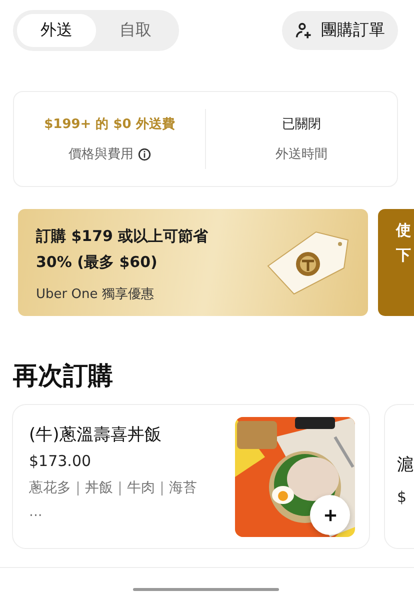 The width and height of the screenshot is (414, 593). What do you see at coordinates (56, 30) in the screenshot?
I see `mode-tab: 外送` at bounding box center [56, 30].